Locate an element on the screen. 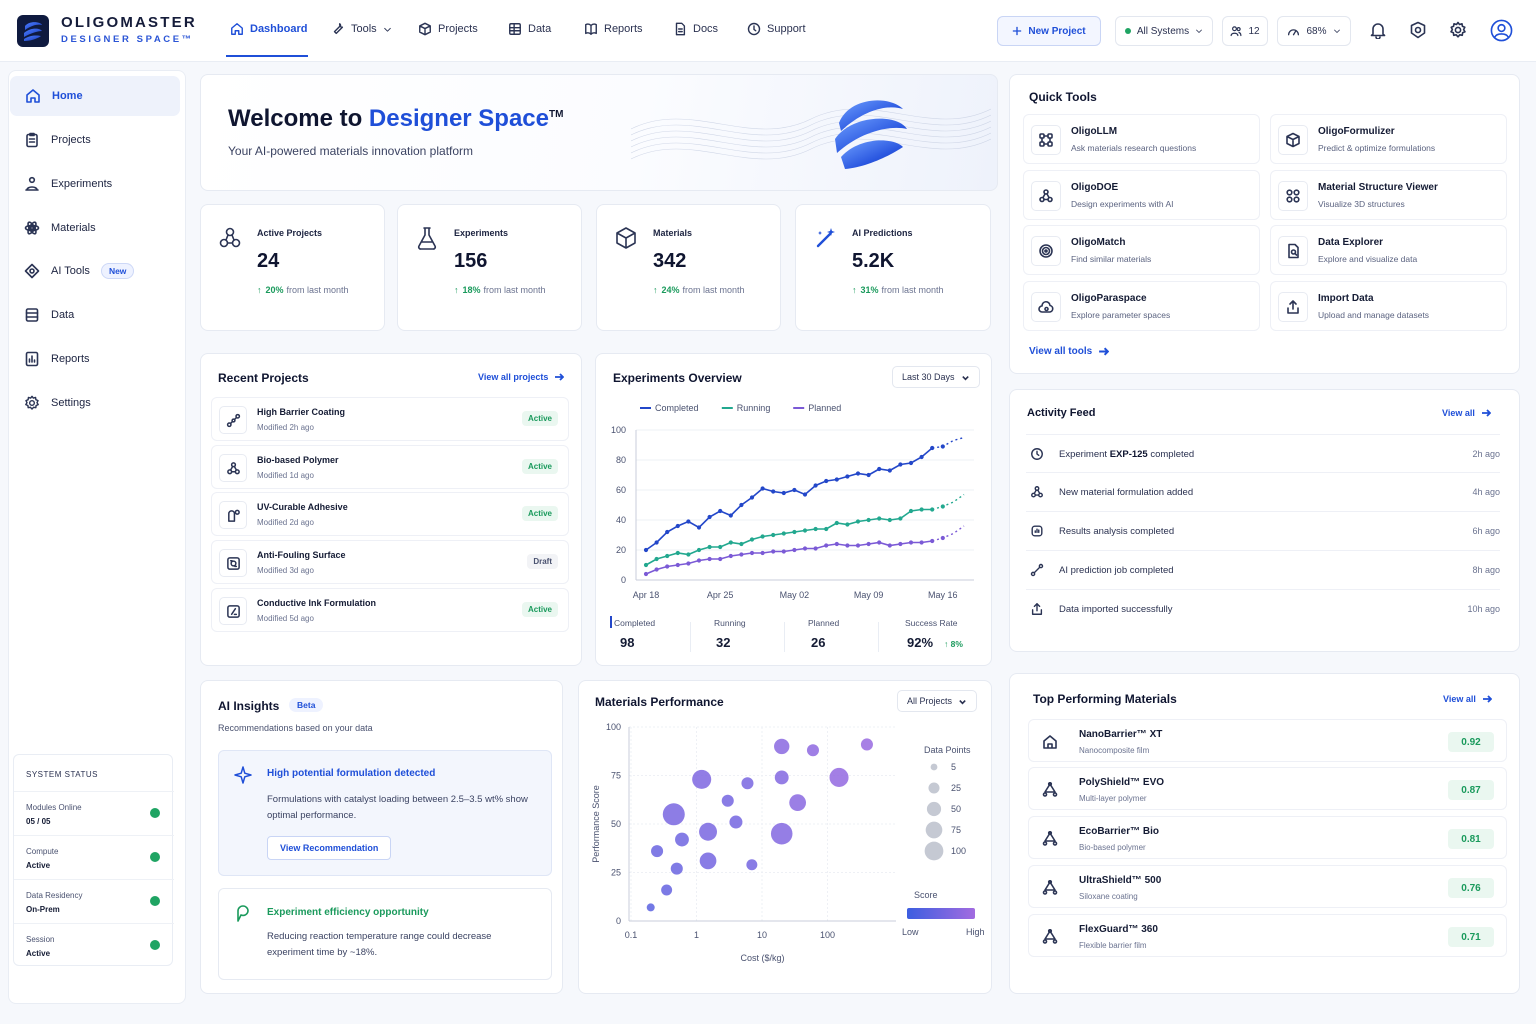 The height and width of the screenshot is (1024, 1536). sidebar-item-ai-tools: AI Tools New is located at coordinates (94, 271).